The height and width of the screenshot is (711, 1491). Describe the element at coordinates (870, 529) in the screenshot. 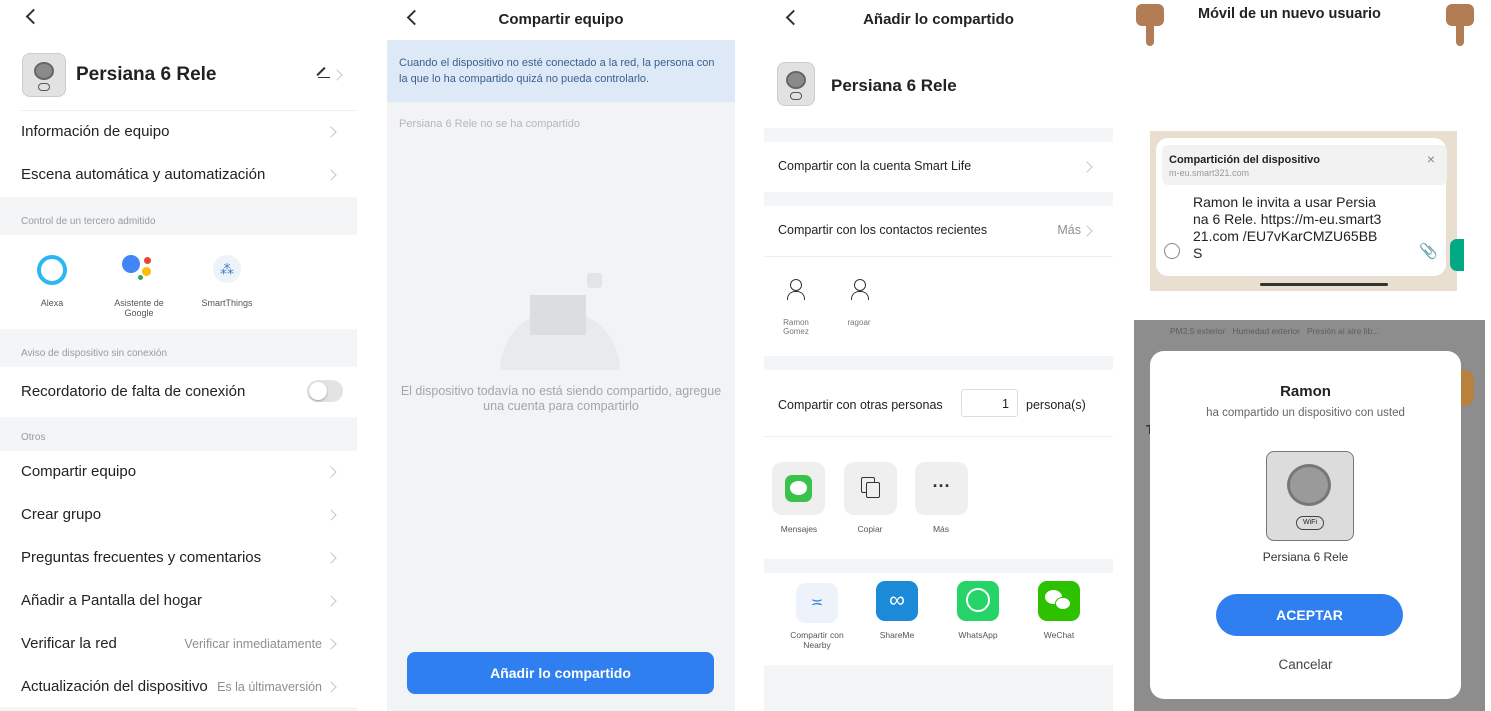

I see `app-label: Copiar` at that location.